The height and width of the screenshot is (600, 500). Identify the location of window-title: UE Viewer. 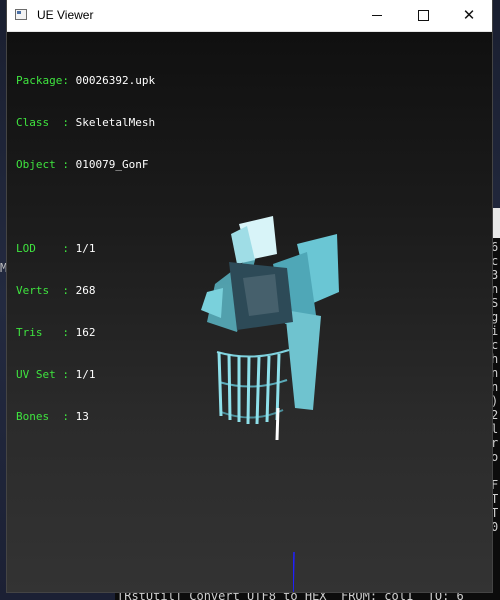
(65, 15).